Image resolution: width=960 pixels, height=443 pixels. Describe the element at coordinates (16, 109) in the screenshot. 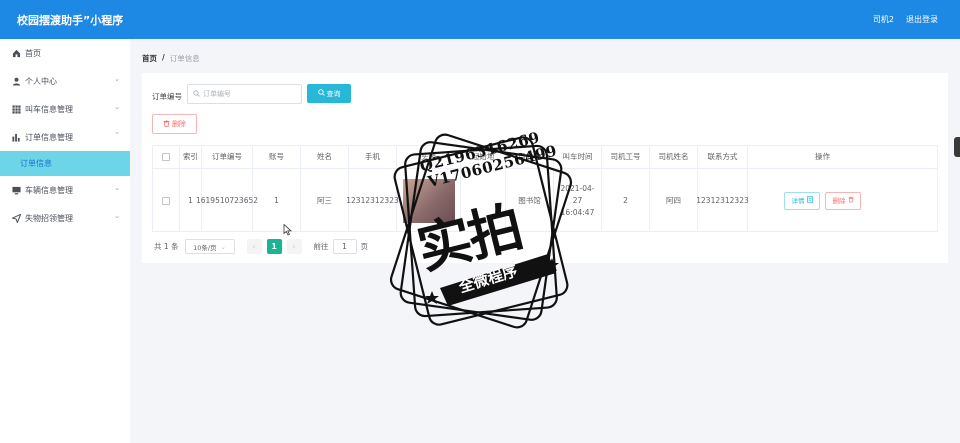

I see `grid-icon` at that location.